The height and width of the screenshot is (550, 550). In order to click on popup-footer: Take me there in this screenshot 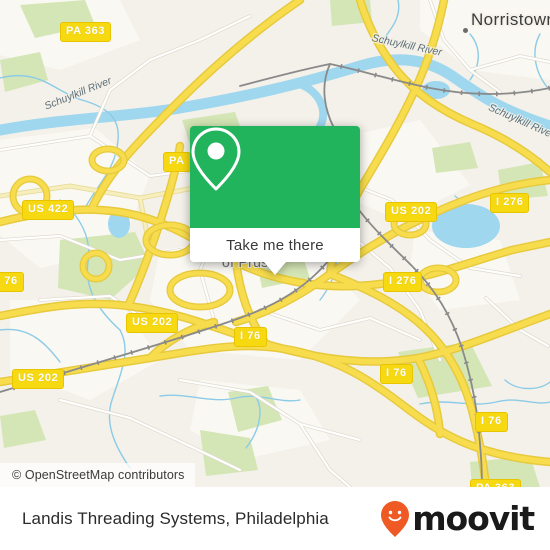, I will do `click(275, 251)`.